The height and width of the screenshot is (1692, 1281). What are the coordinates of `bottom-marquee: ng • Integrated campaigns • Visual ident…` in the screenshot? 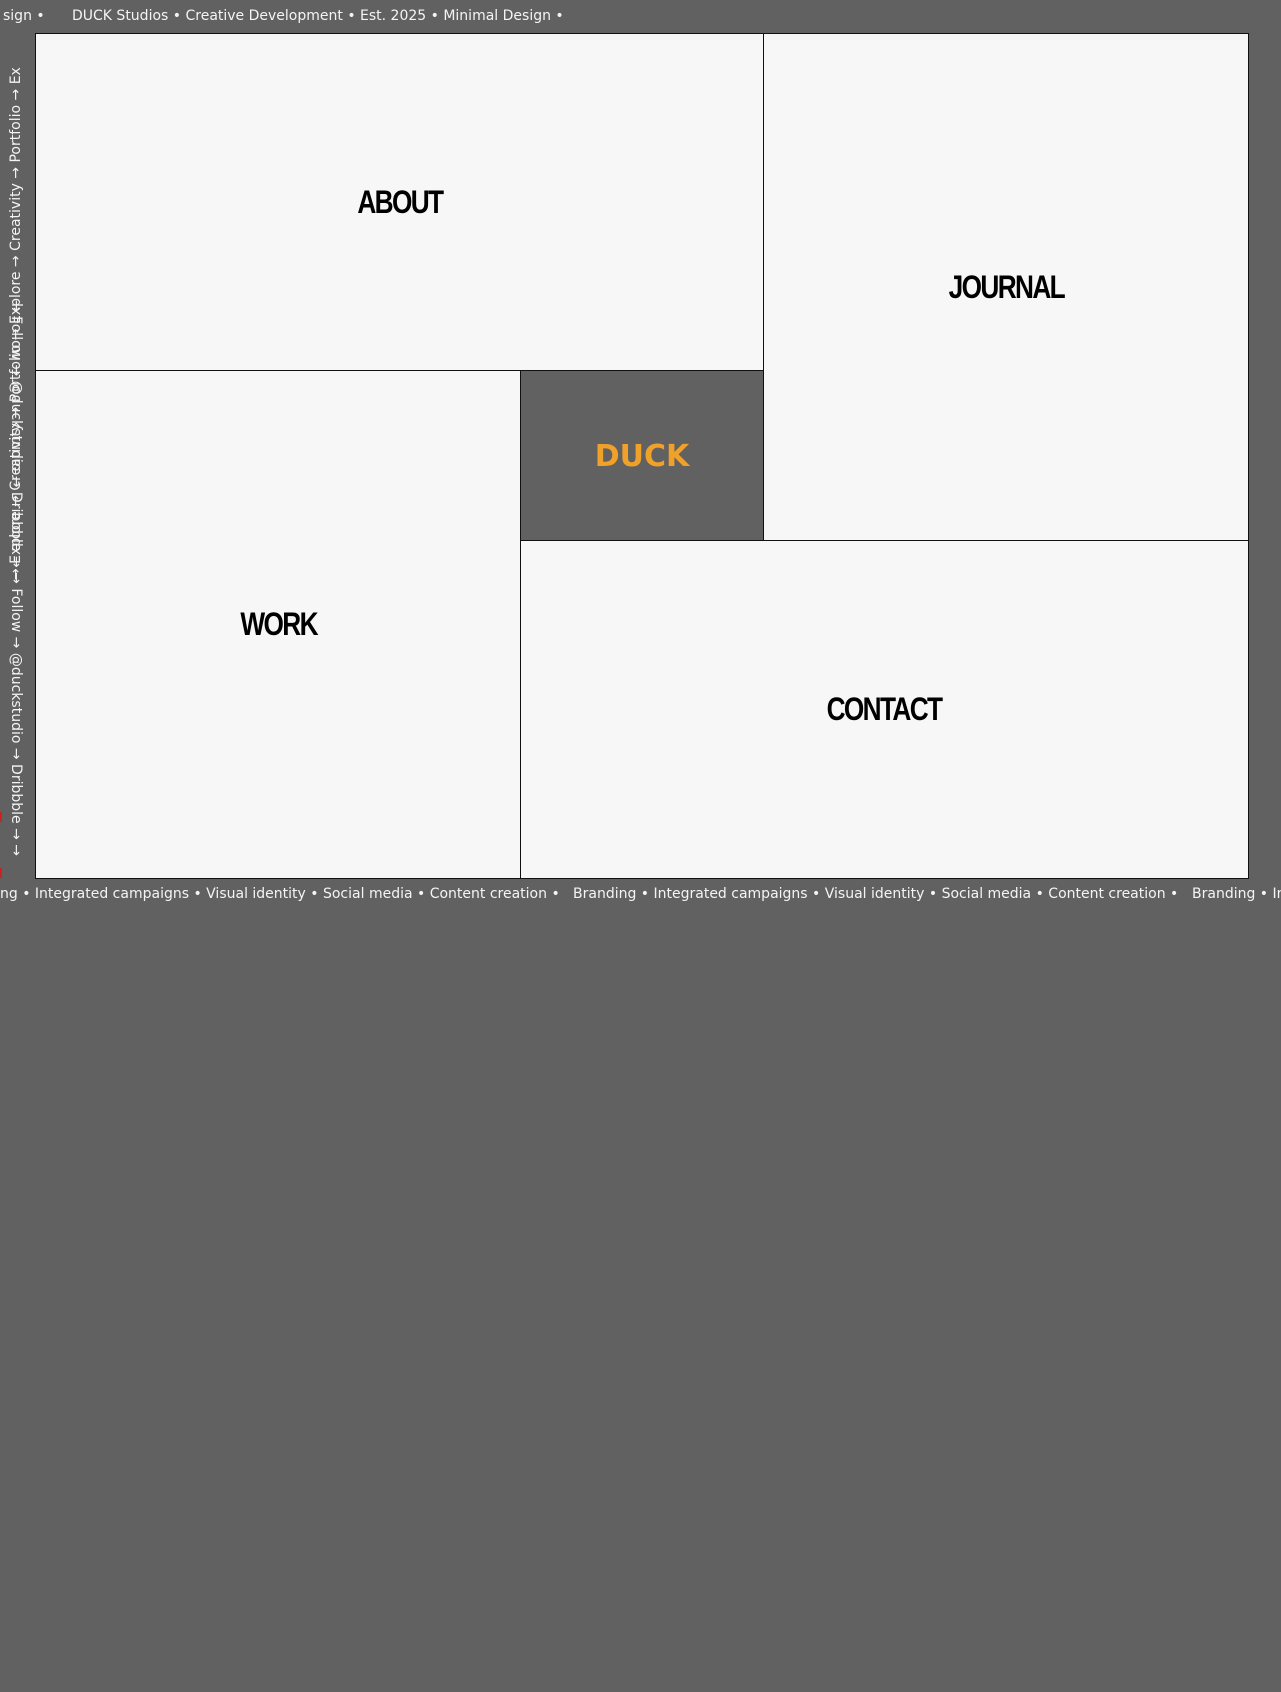 It's located at (640, 894).